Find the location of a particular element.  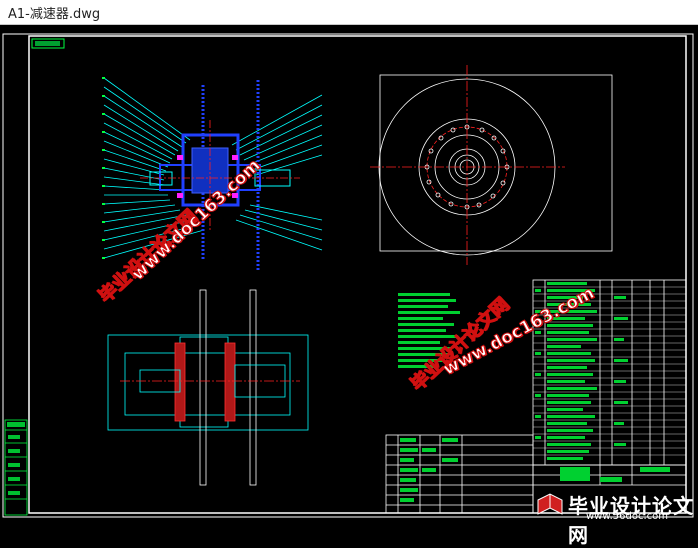

left-side-table-text is located at coordinates (16, 458).